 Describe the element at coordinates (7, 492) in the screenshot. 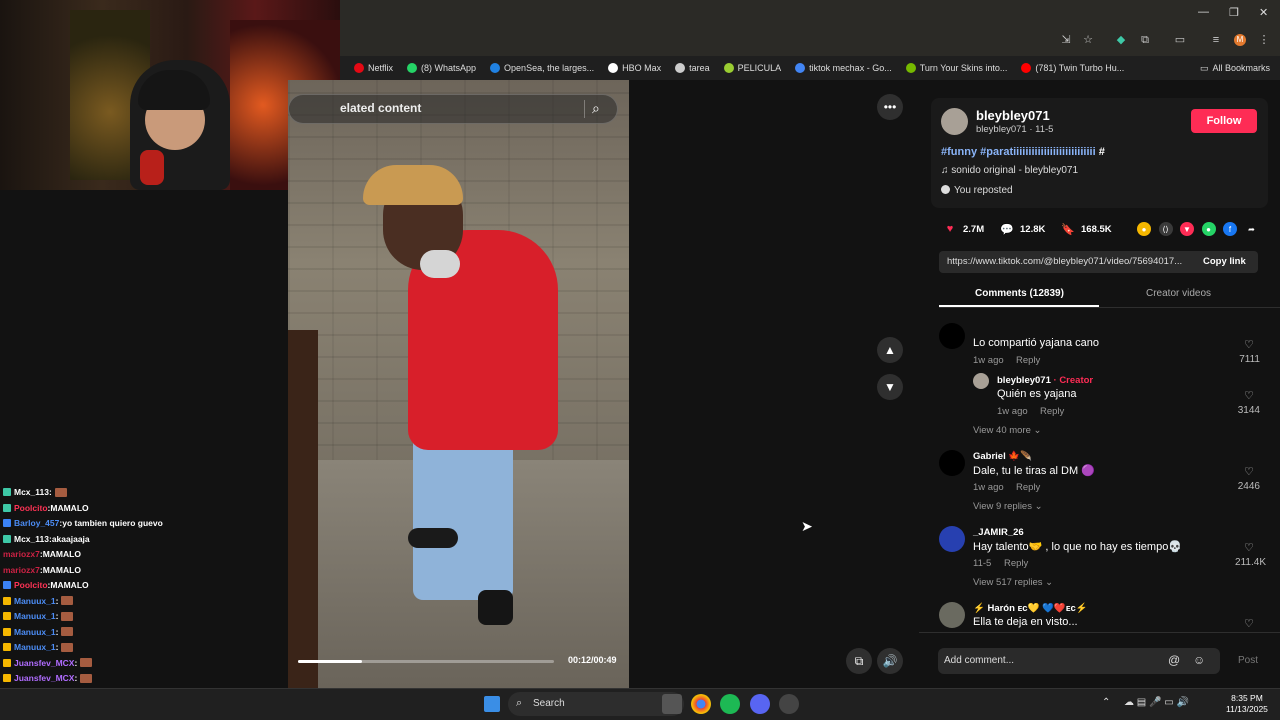

I see `chat-badge-icon` at that location.